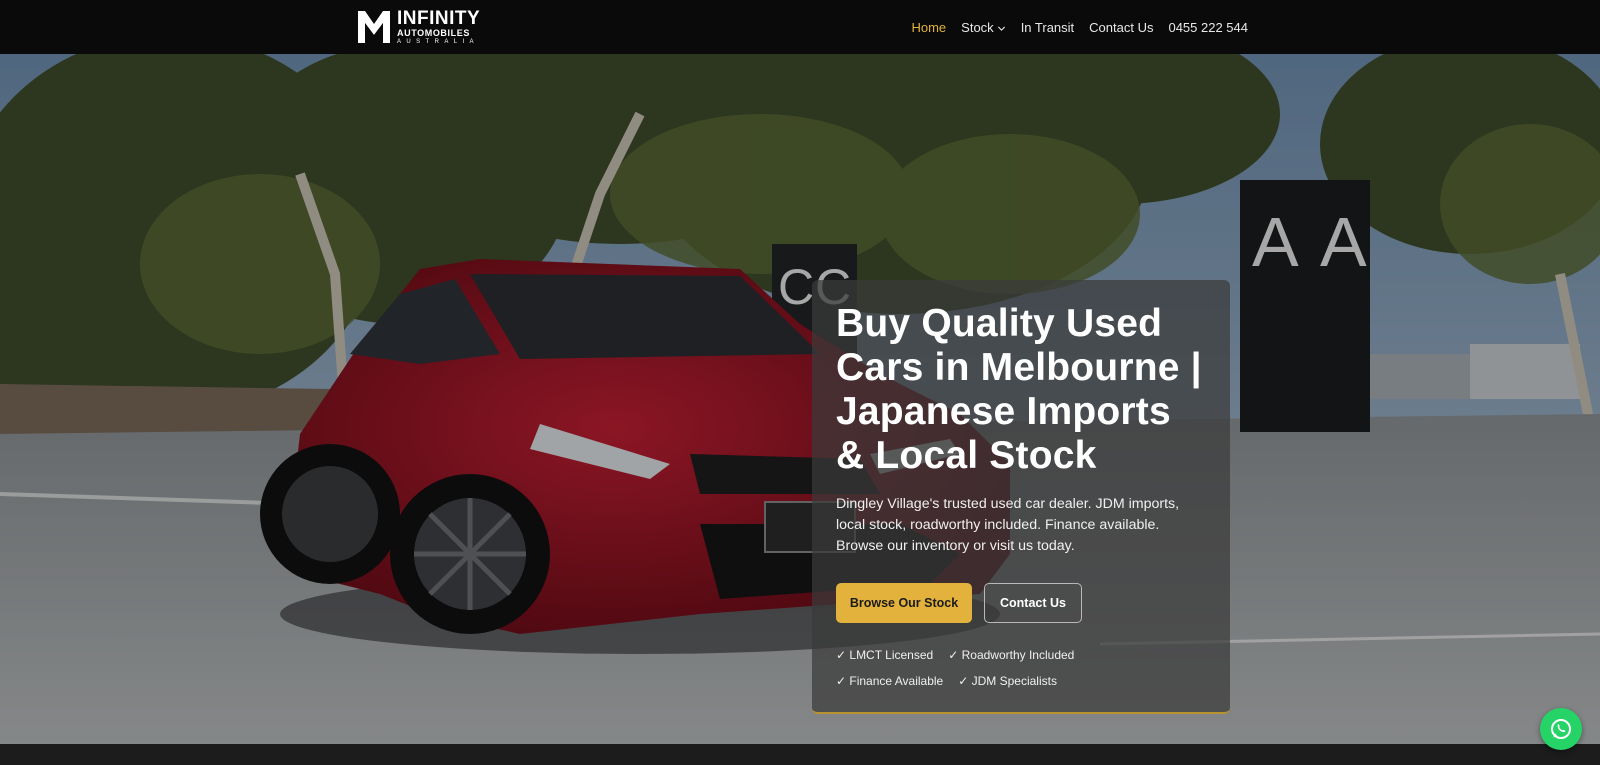 This screenshot has height=765, width=1600. Describe the element at coordinates (374, 27) in the screenshot. I see `logo-mark-icon` at that location.